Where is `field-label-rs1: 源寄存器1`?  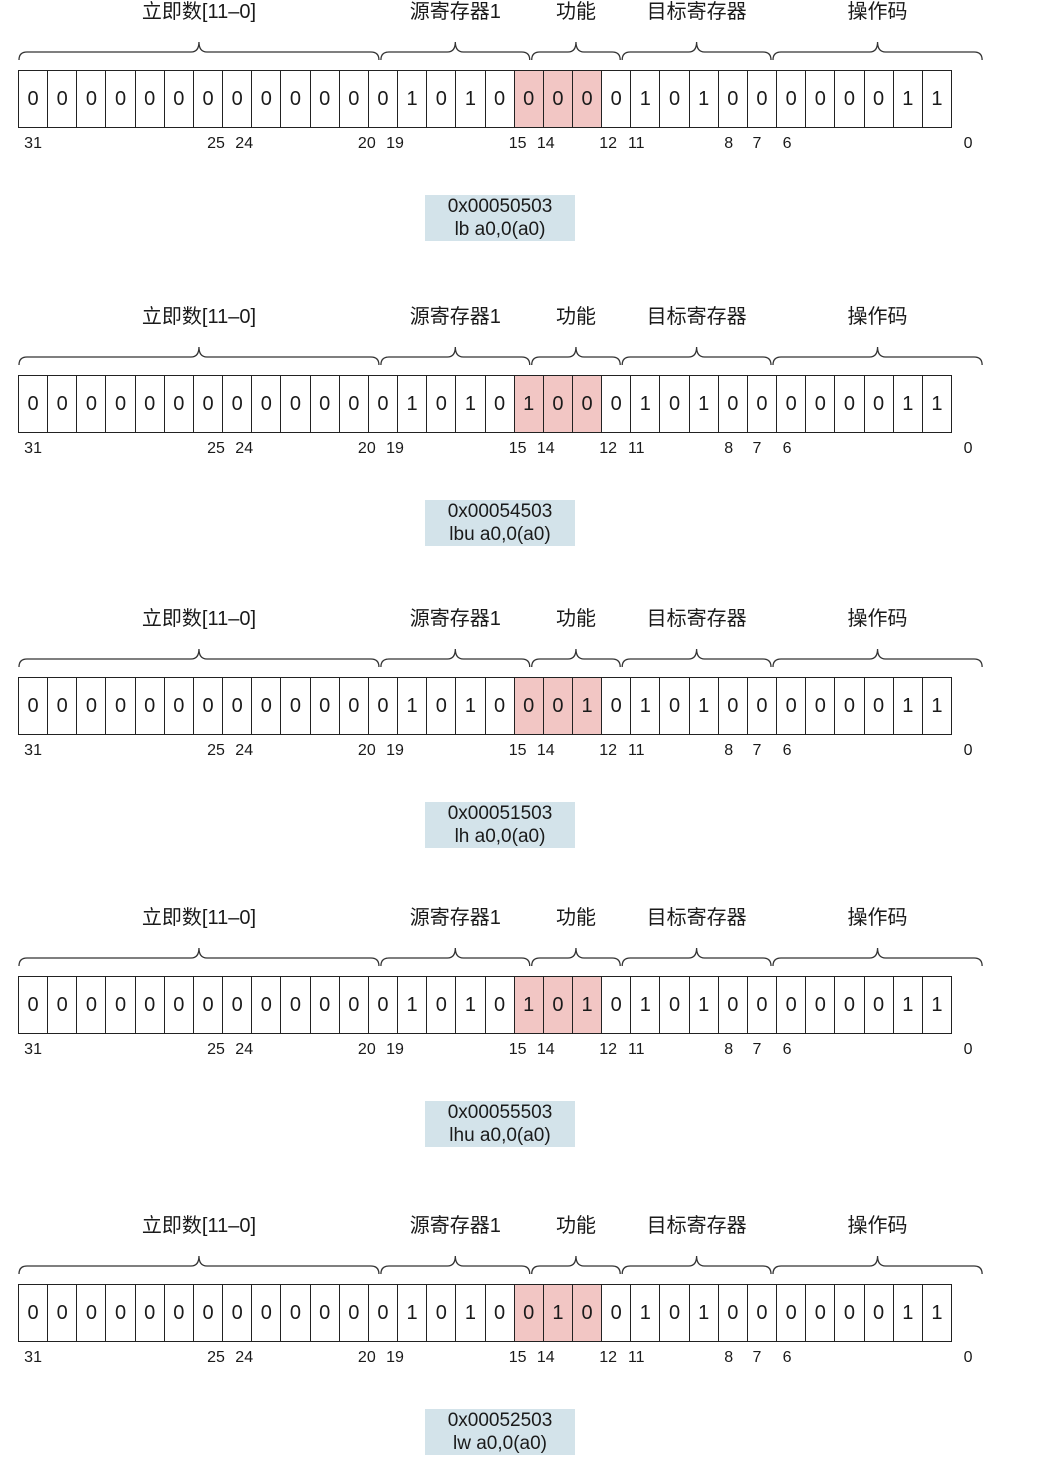 field-label-rs1: 源寄存器1 is located at coordinates (455, 1226).